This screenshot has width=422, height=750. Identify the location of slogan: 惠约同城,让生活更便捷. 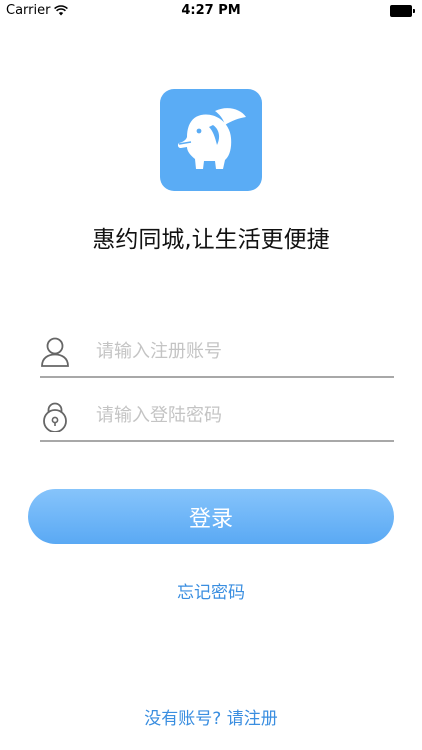
(211, 240).